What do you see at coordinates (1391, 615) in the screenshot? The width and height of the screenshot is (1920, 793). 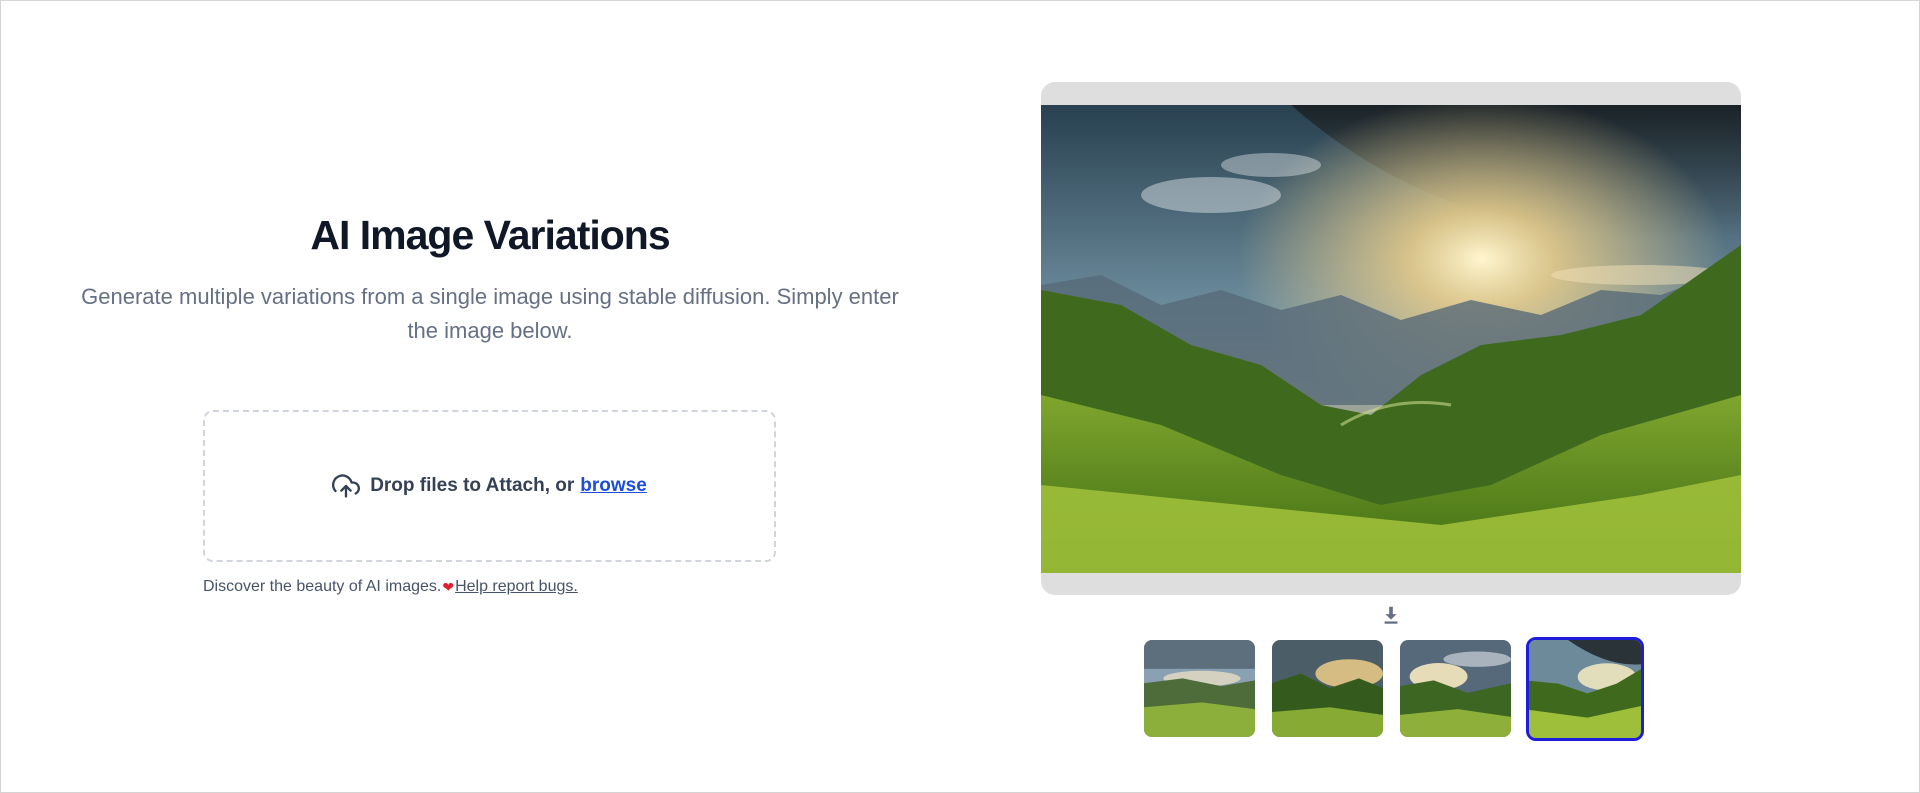 I see `download-icon` at bounding box center [1391, 615].